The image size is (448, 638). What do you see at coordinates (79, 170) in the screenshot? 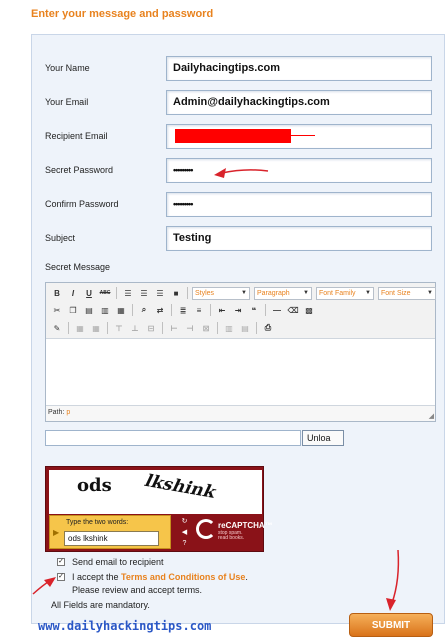
I see `password-label: Secret Password` at bounding box center [79, 170].